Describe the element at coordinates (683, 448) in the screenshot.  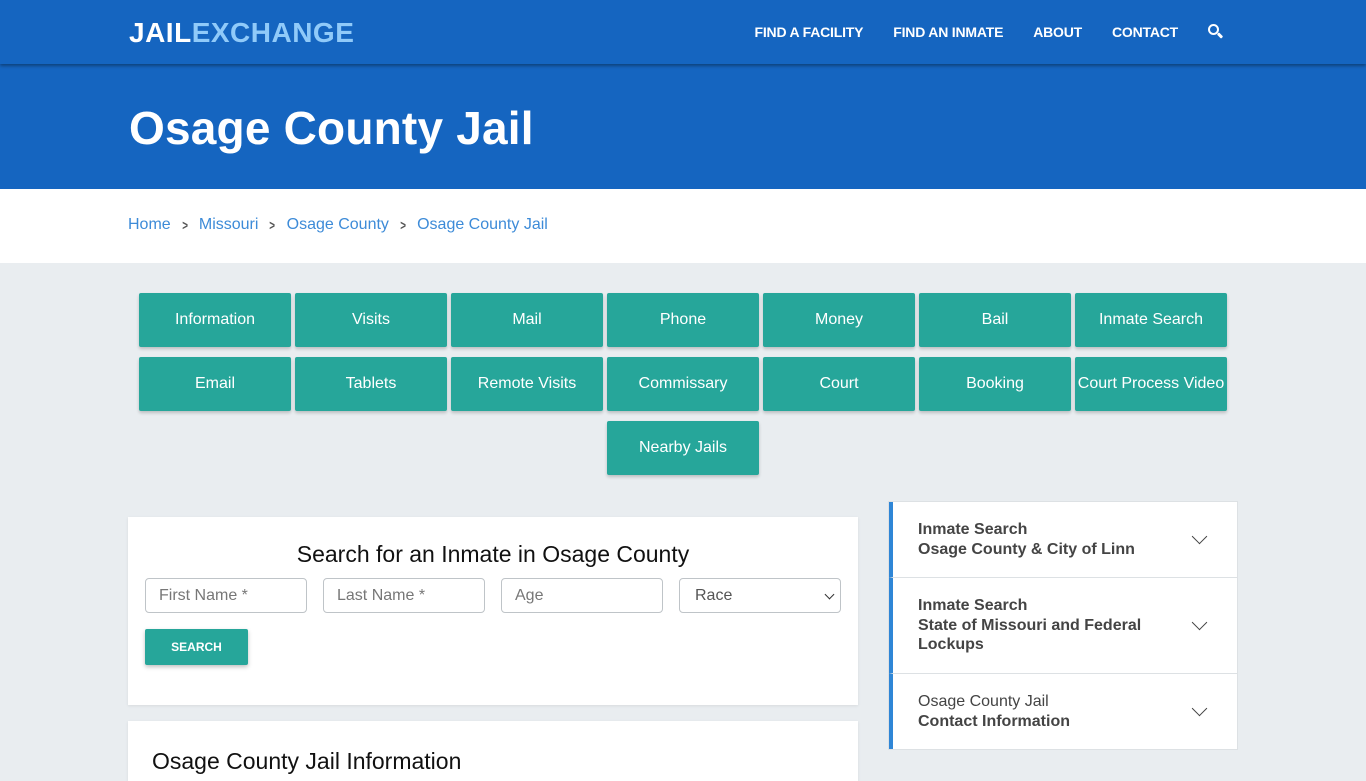
I see `tile-nearby-jails: Nearby Jails` at that location.